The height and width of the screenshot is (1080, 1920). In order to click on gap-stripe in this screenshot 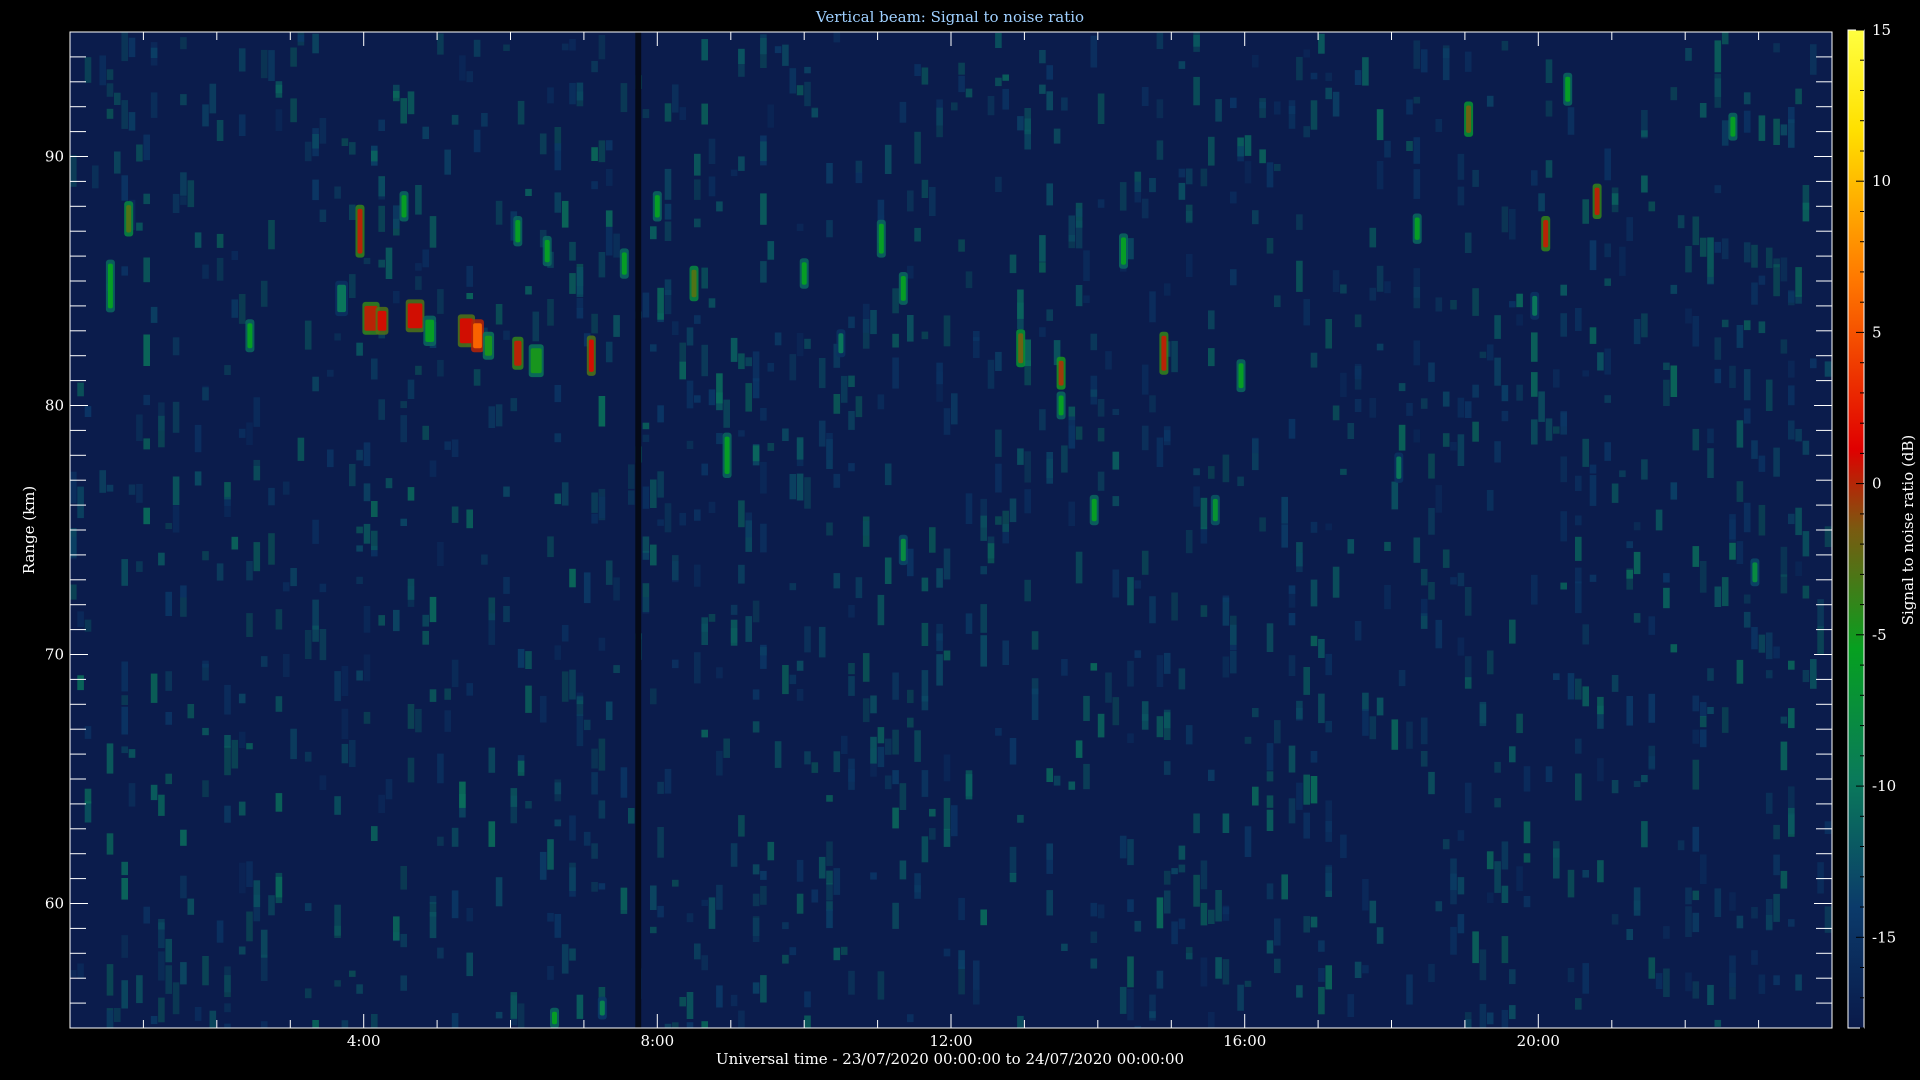, I will do `click(638, 530)`.